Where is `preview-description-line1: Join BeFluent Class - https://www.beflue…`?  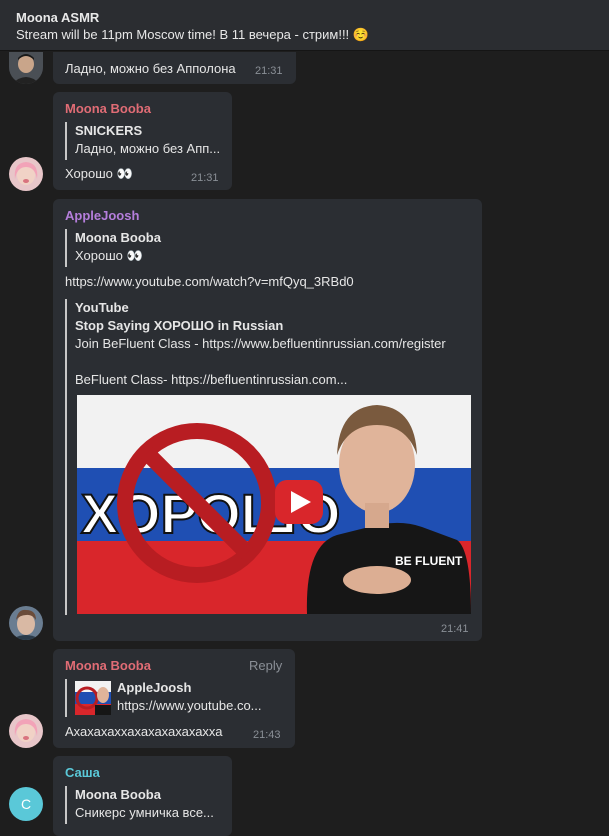
preview-description-line1: Join BeFluent Class - https://www.beflue… is located at coordinates (260, 343).